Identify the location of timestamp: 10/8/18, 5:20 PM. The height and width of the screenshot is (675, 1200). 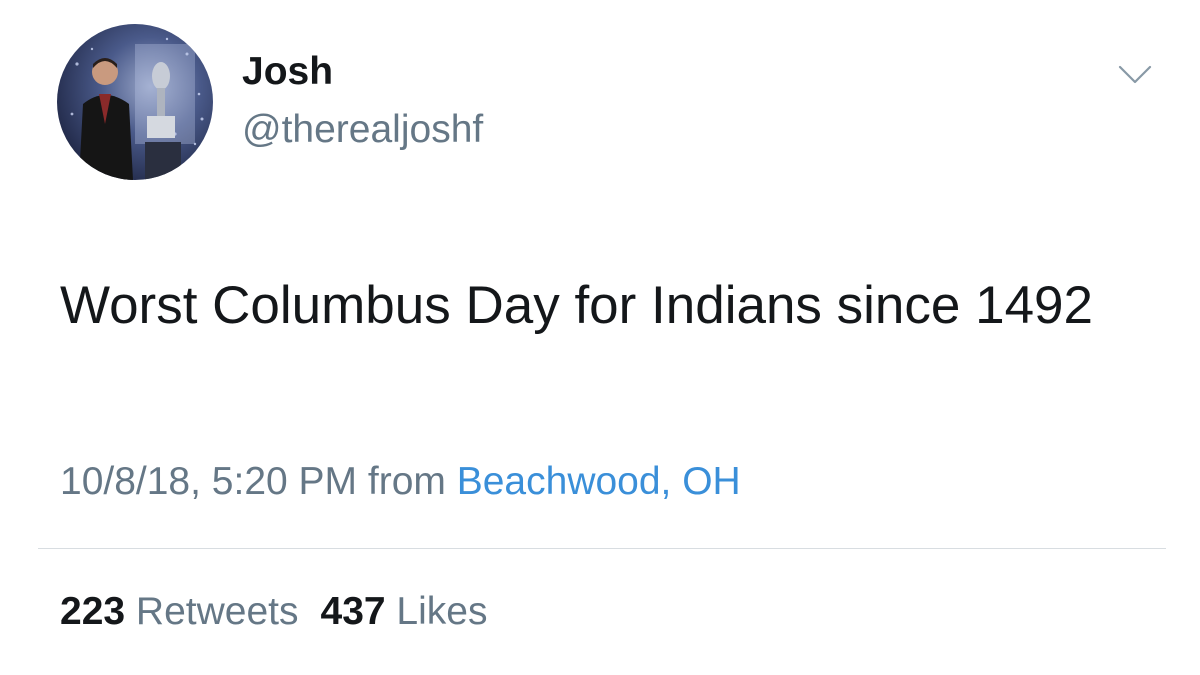
(209, 481).